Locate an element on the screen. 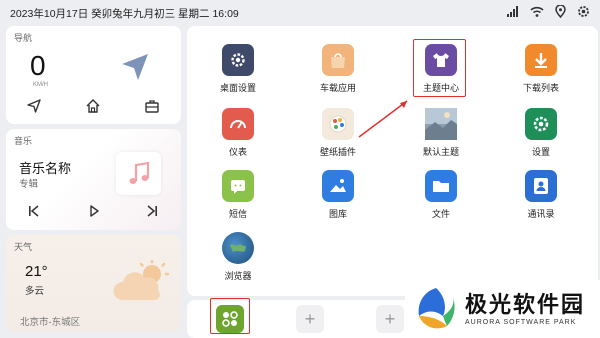 This screenshot has height=338, width=600. gallery-icon is located at coordinates (338, 186).